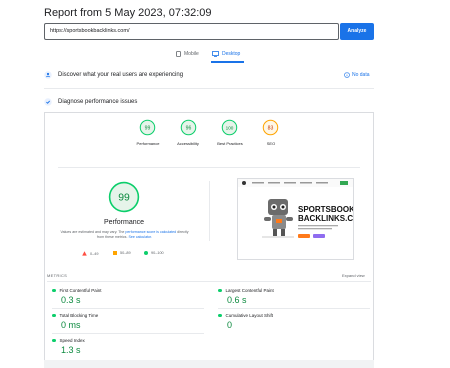  I want to click on metric-fcp: First Contentful Paint, so click(77, 290).